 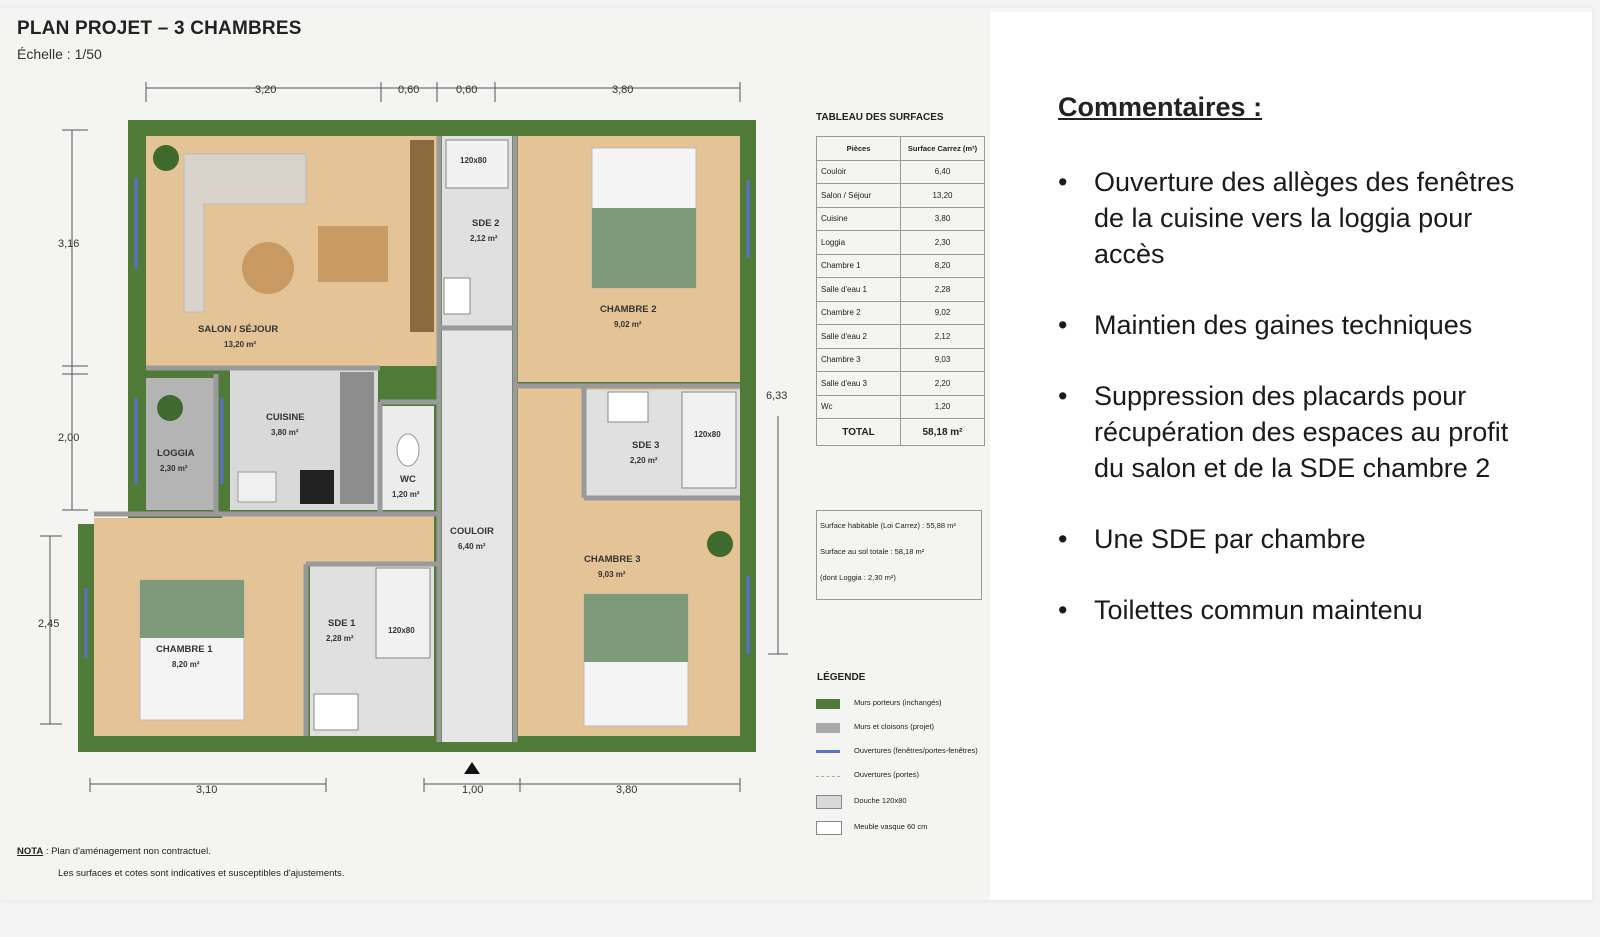 What do you see at coordinates (942, 242) in the screenshot?
I see `table-cell: 2,30` at bounding box center [942, 242].